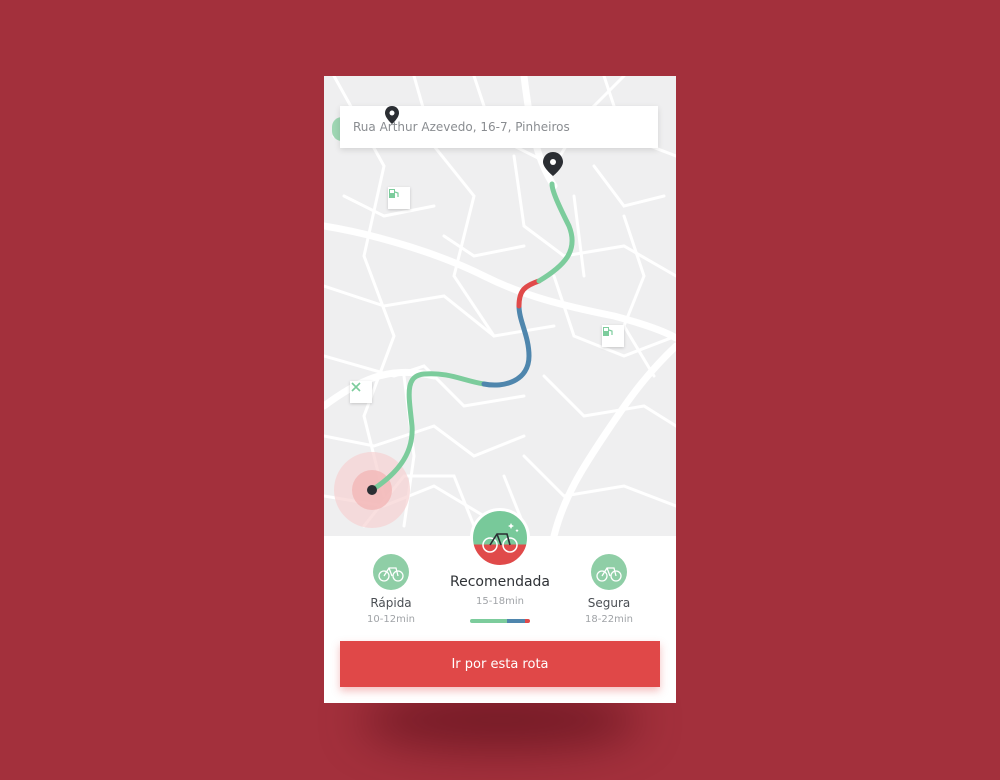  I want to click on bike-repair-icon, so click(361, 392).